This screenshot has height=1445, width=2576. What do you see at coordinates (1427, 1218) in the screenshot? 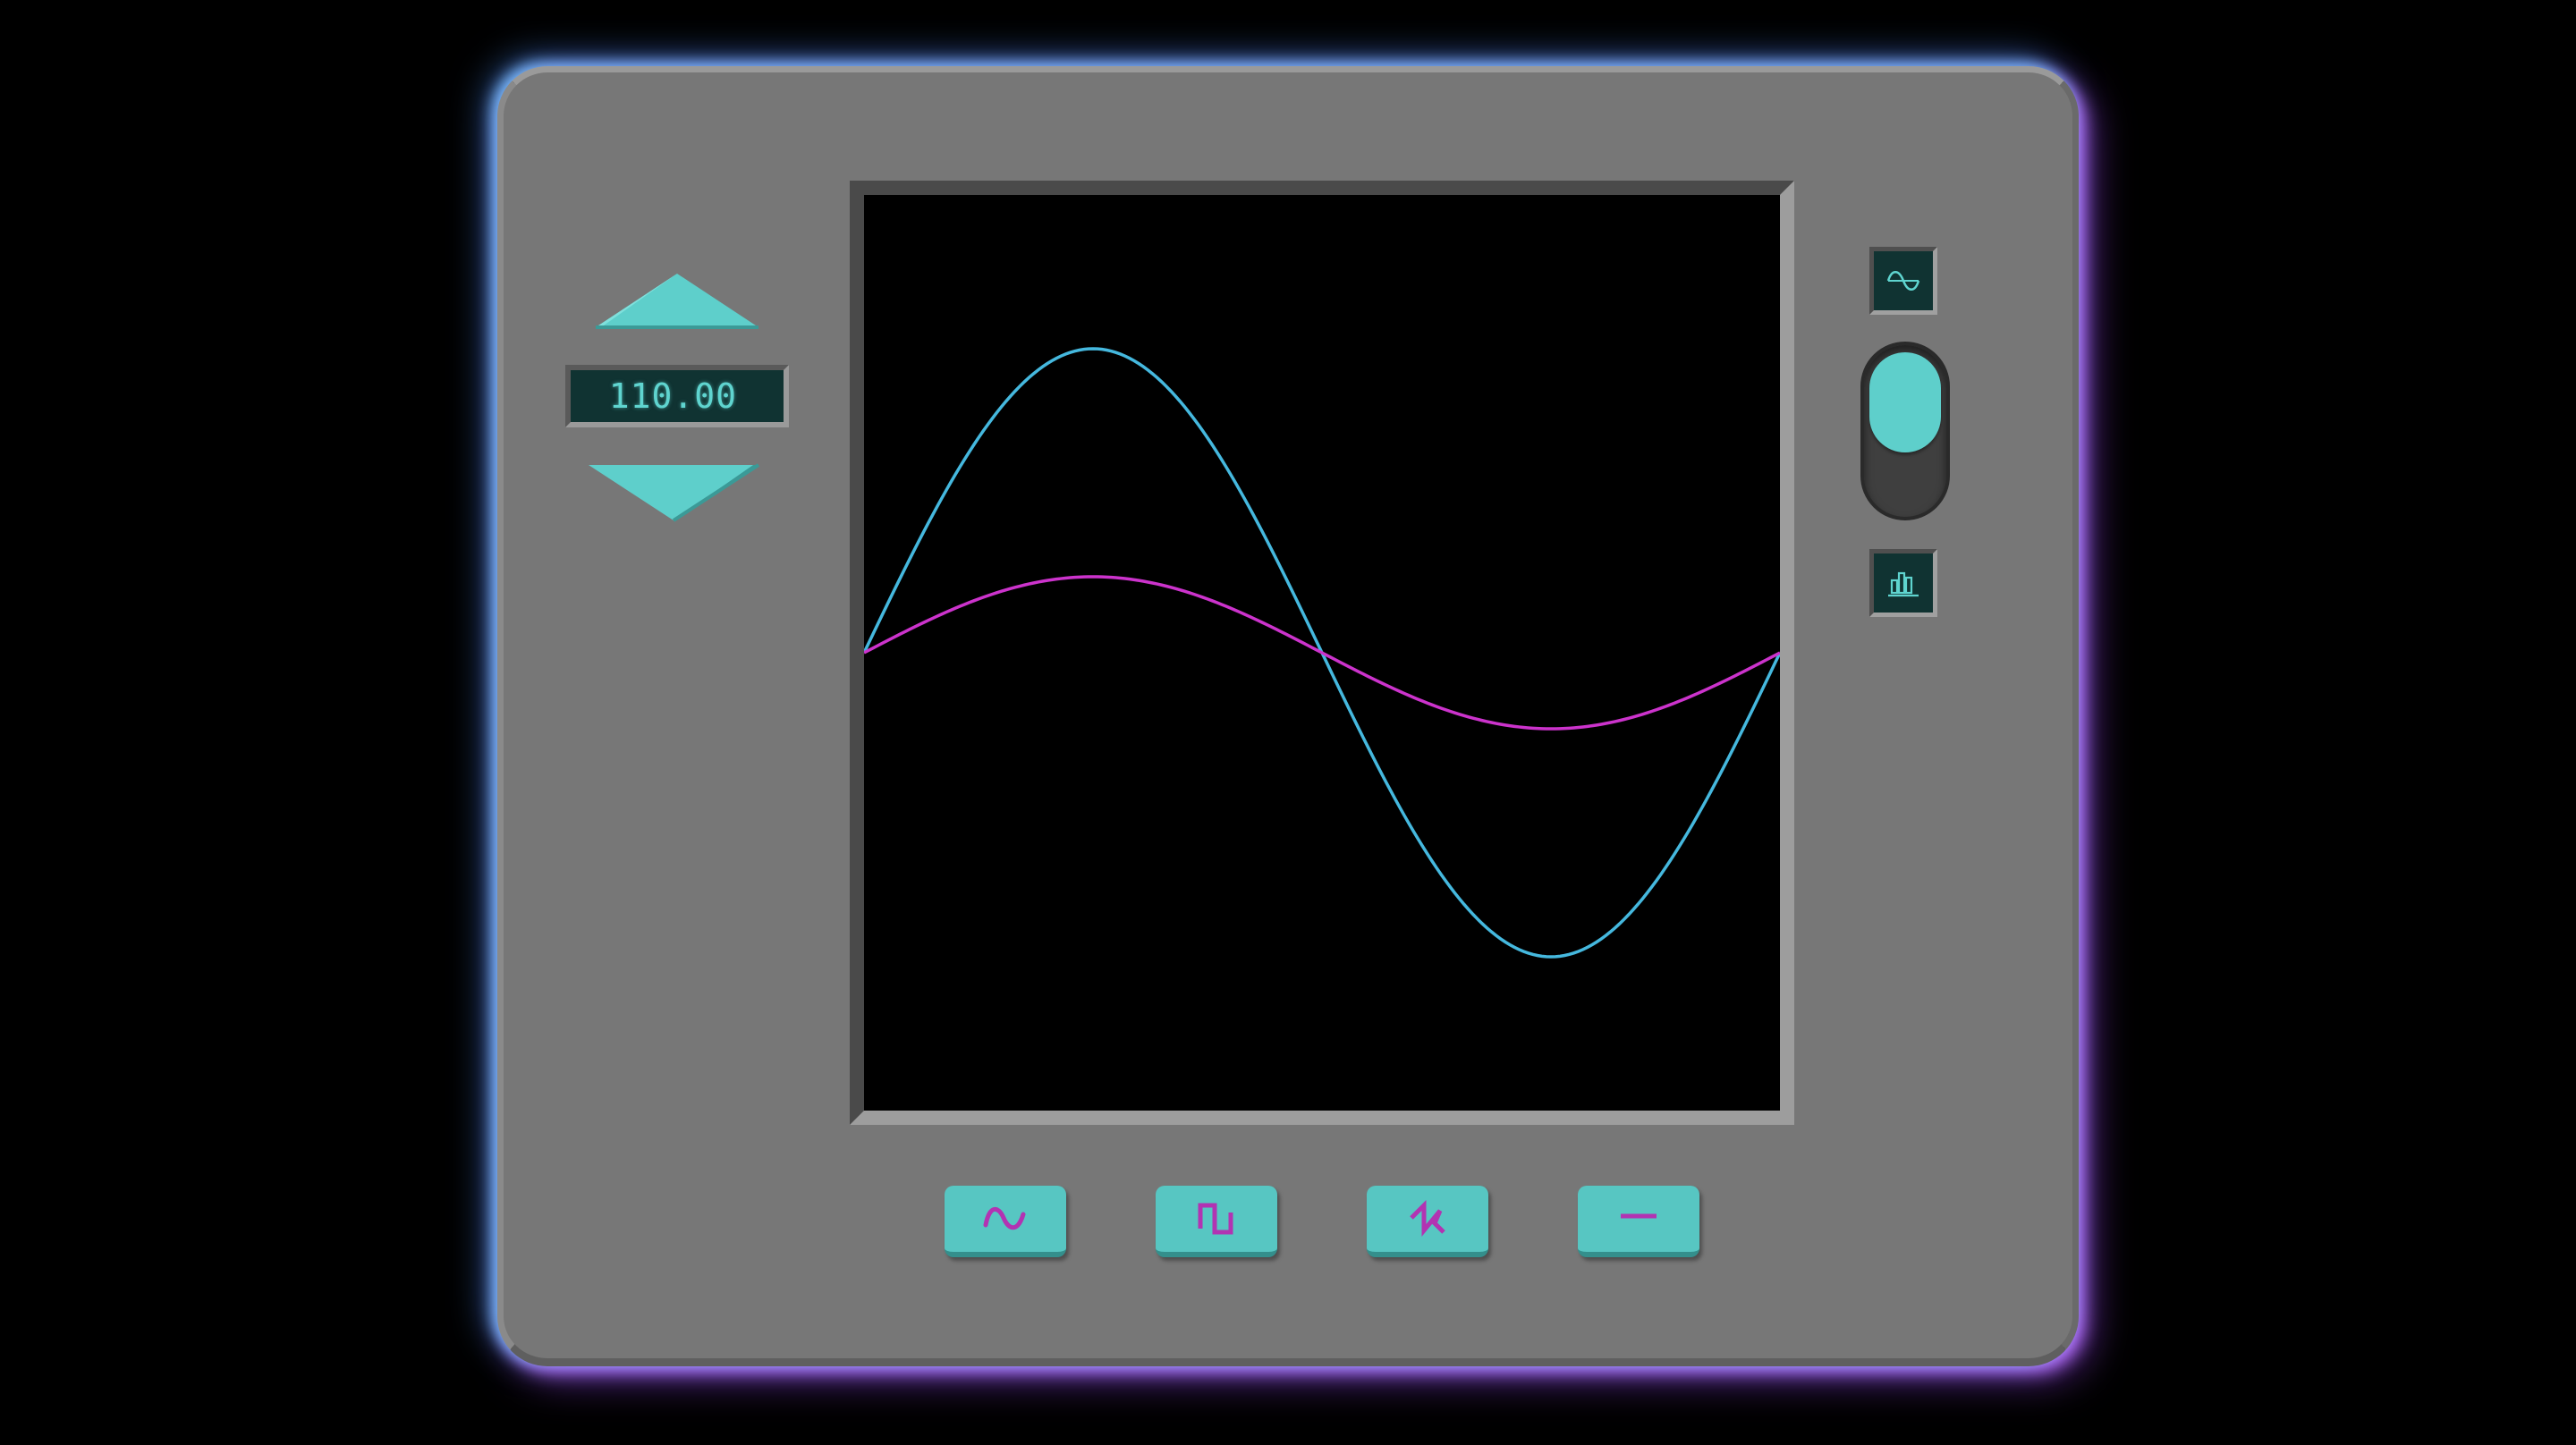
I see `sawtooth-wave-icon` at bounding box center [1427, 1218].